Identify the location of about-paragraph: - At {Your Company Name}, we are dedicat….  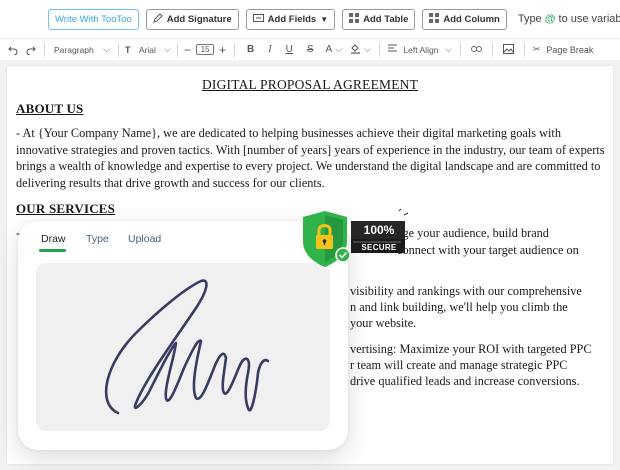
(310, 158).